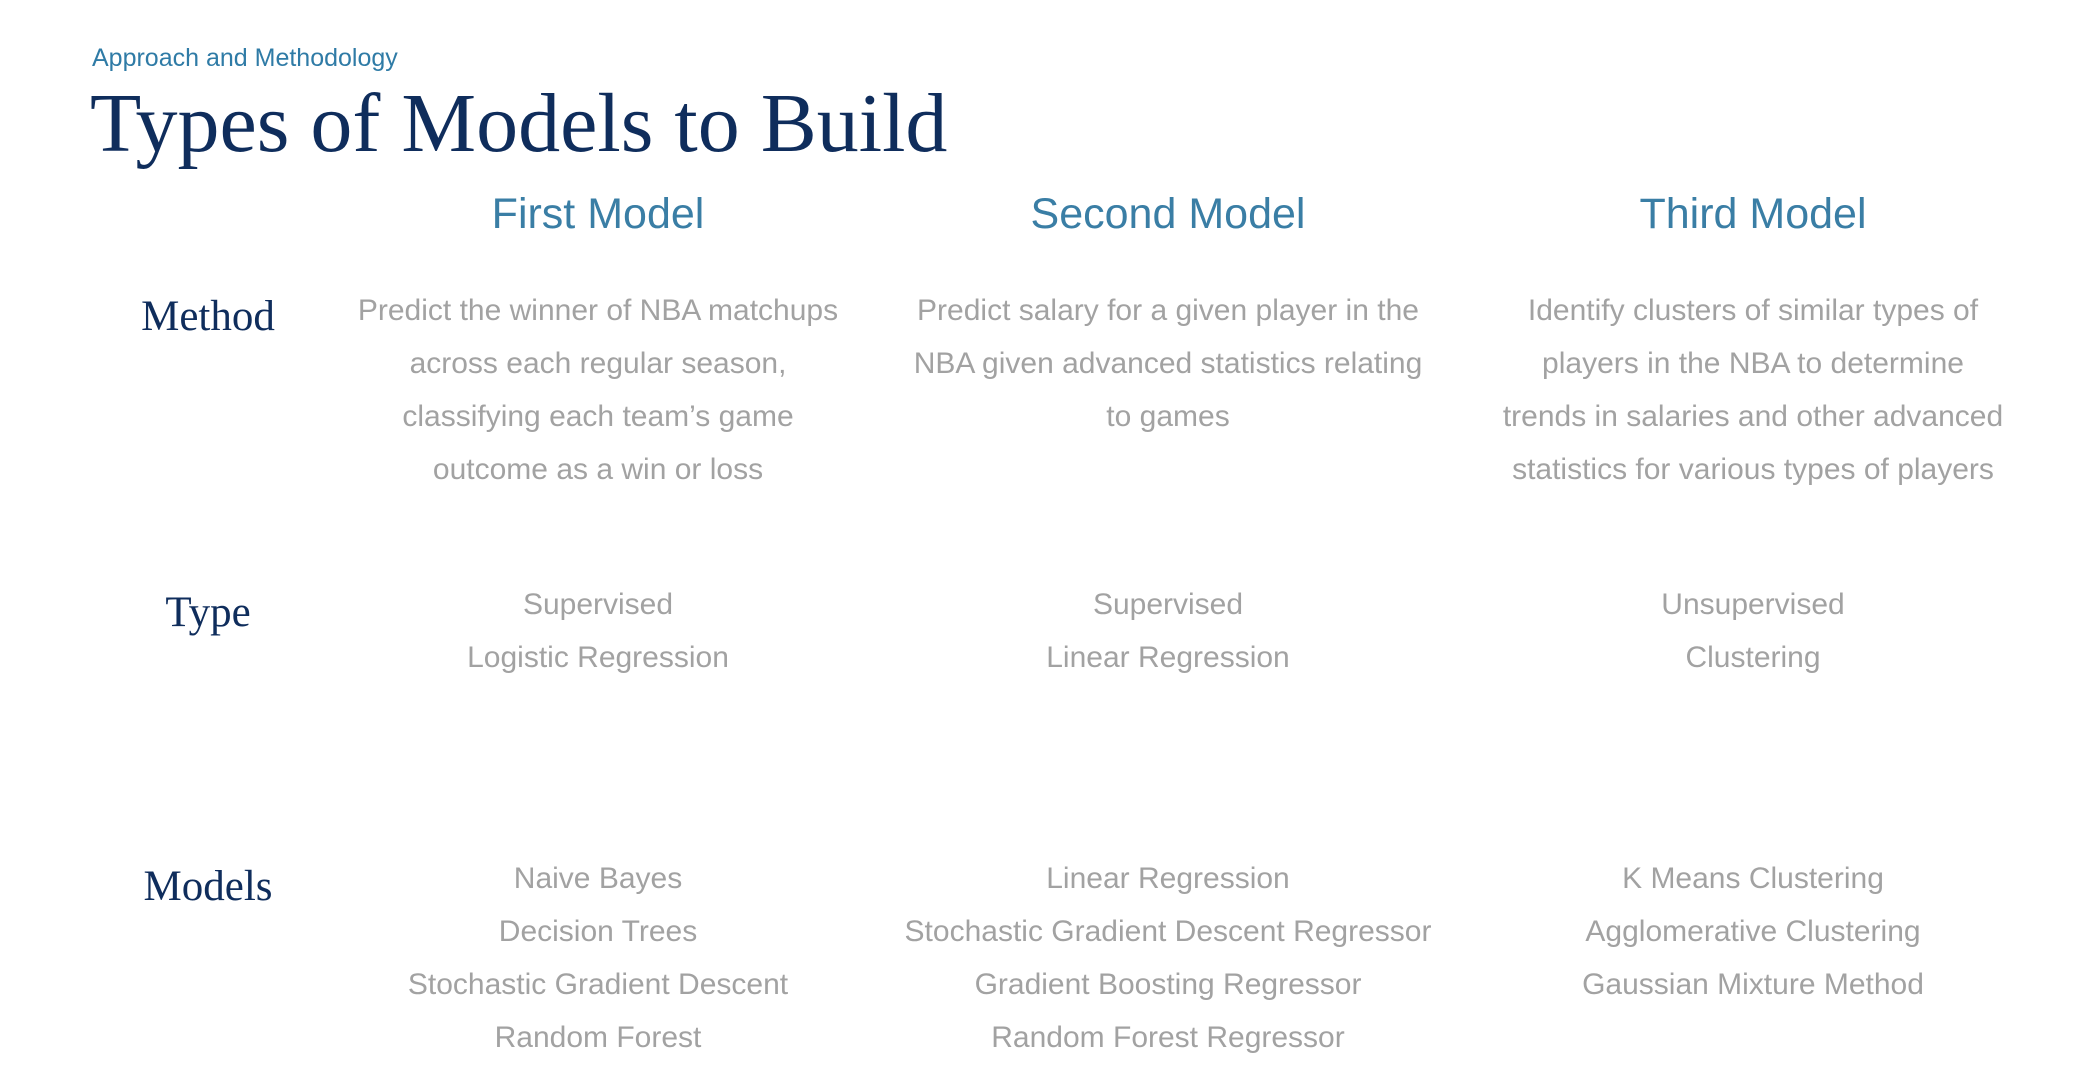  Describe the element at coordinates (1753, 469) in the screenshot. I see `cell-line: statistics for various types of players` at that location.